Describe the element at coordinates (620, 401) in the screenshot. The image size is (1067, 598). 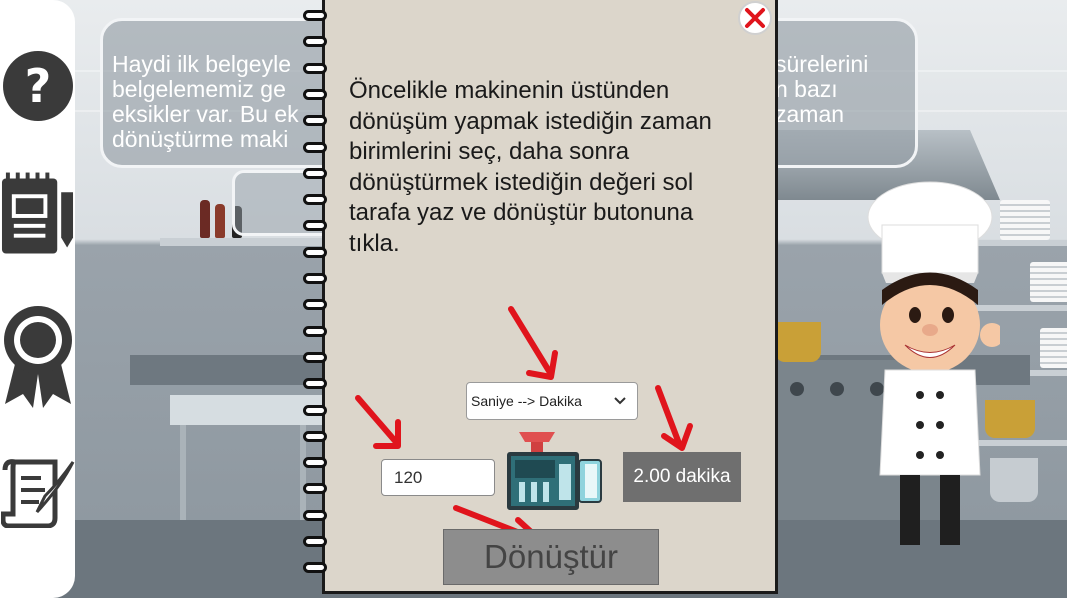
I see `chevron-down-icon` at that location.